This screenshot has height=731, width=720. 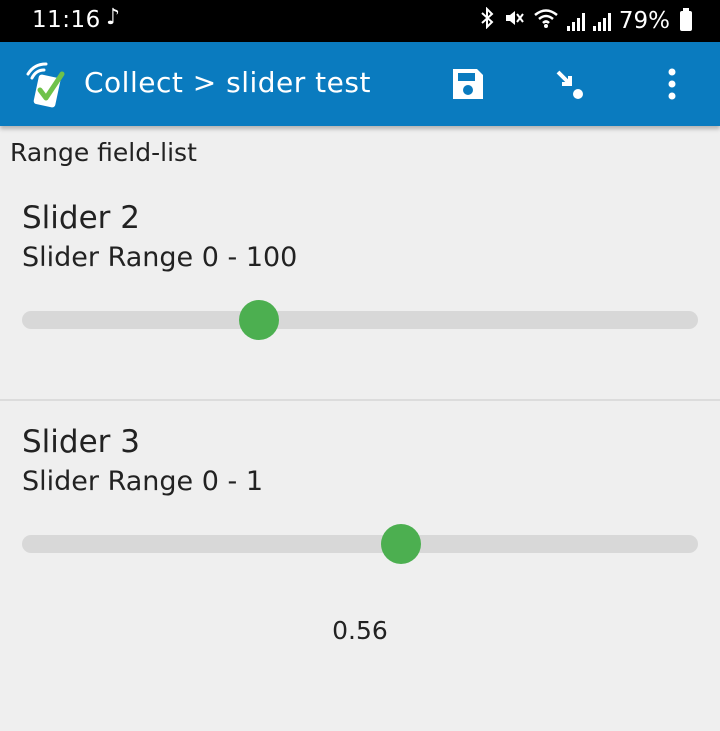 What do you see at coordinates (160, 257) in the screenshot?
I see `question-hint: Slider Range 0 - 100` at bounding box center [160, 257].